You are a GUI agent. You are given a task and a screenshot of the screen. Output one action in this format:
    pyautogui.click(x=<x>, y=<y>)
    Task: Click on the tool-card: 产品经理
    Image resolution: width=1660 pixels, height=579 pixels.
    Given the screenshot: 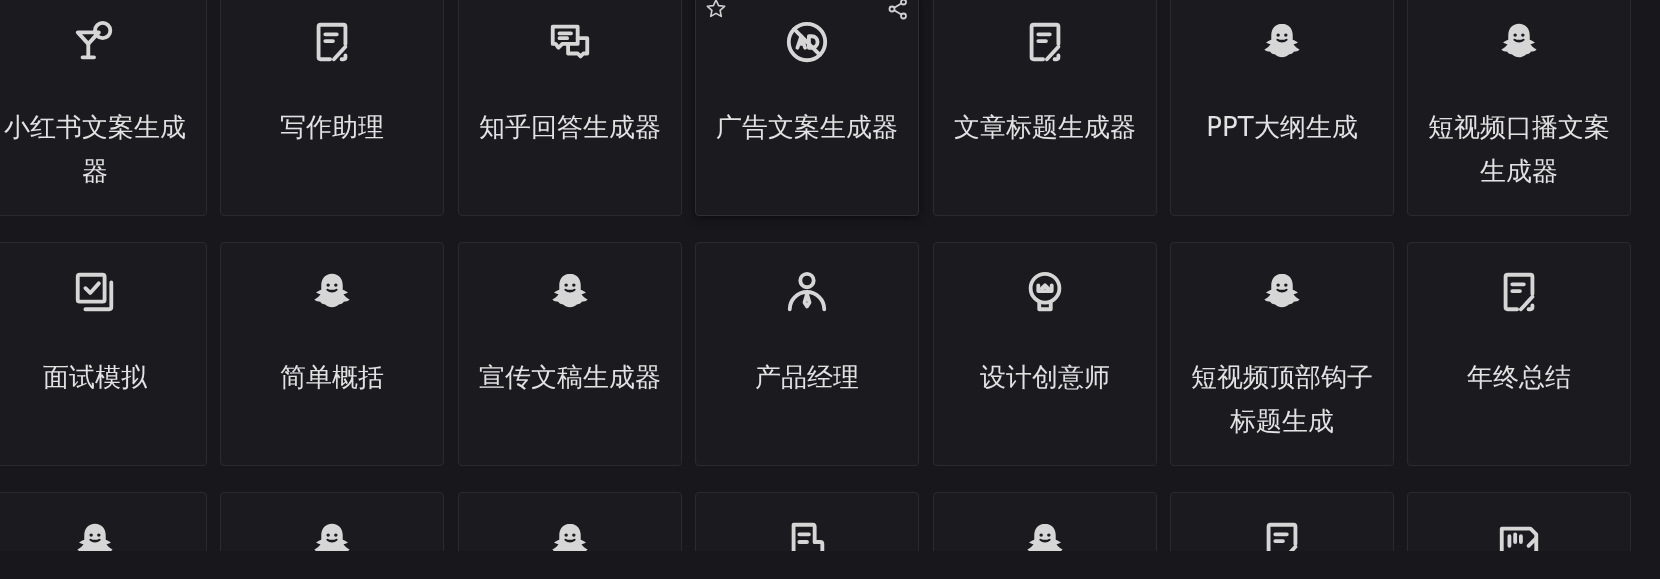 What is the action you would take?
    pyautogui.click(x=807, y=354)
    